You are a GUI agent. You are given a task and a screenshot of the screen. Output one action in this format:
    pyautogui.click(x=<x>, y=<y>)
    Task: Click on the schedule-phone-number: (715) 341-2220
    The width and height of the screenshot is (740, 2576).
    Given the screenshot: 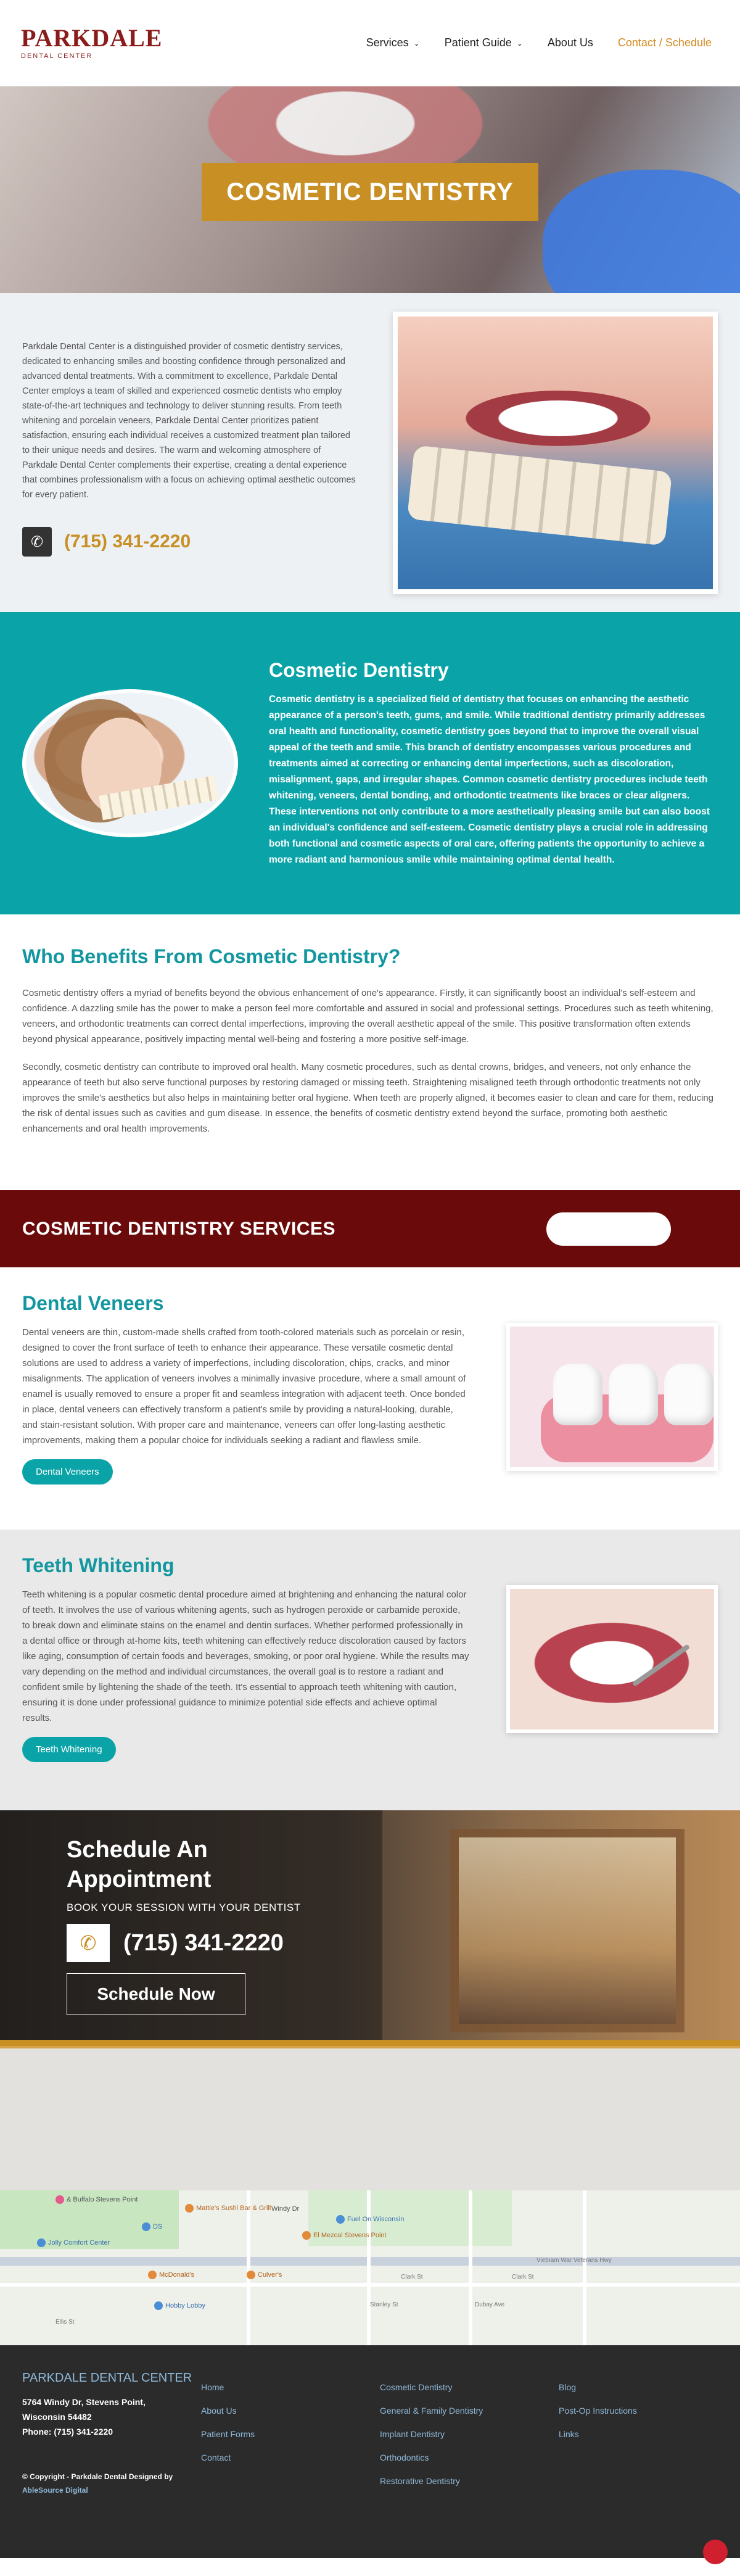 What is the action you would take?
    pyautogui.click(x=203, y=1943)
    